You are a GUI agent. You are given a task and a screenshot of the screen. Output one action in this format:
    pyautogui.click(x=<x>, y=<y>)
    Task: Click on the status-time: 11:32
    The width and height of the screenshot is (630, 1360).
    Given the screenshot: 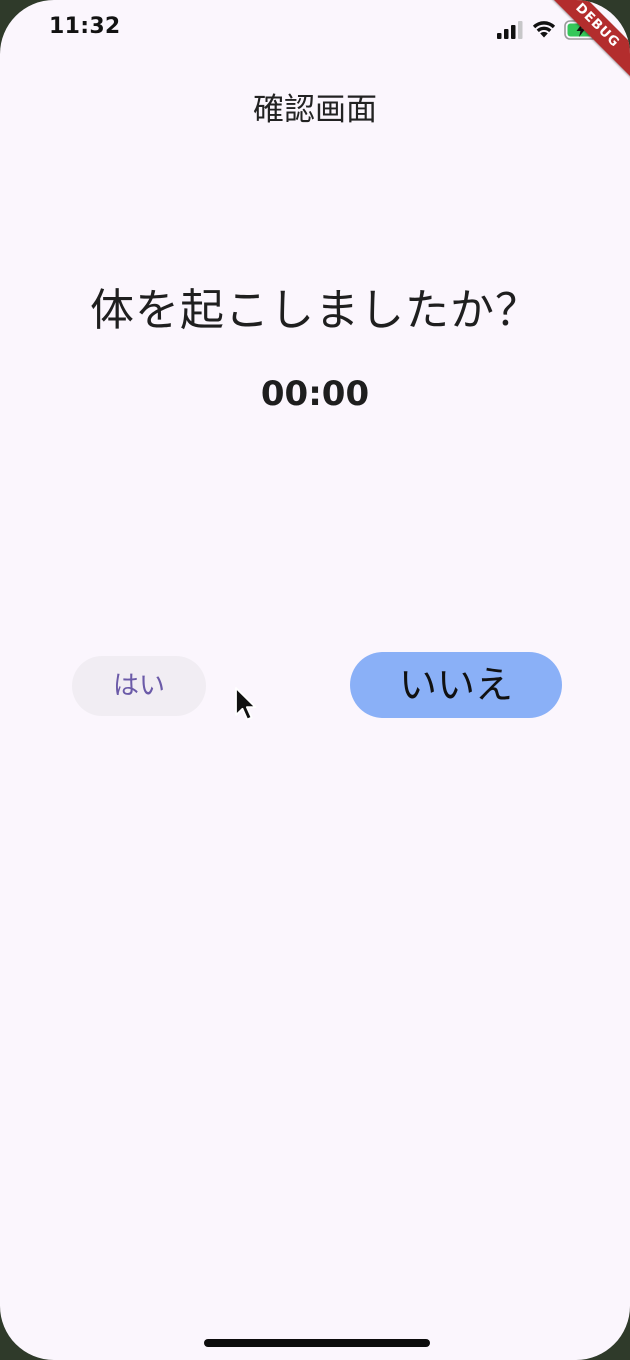 What is the action you would take?
    pyautogui.click(x=85, y=26)
    